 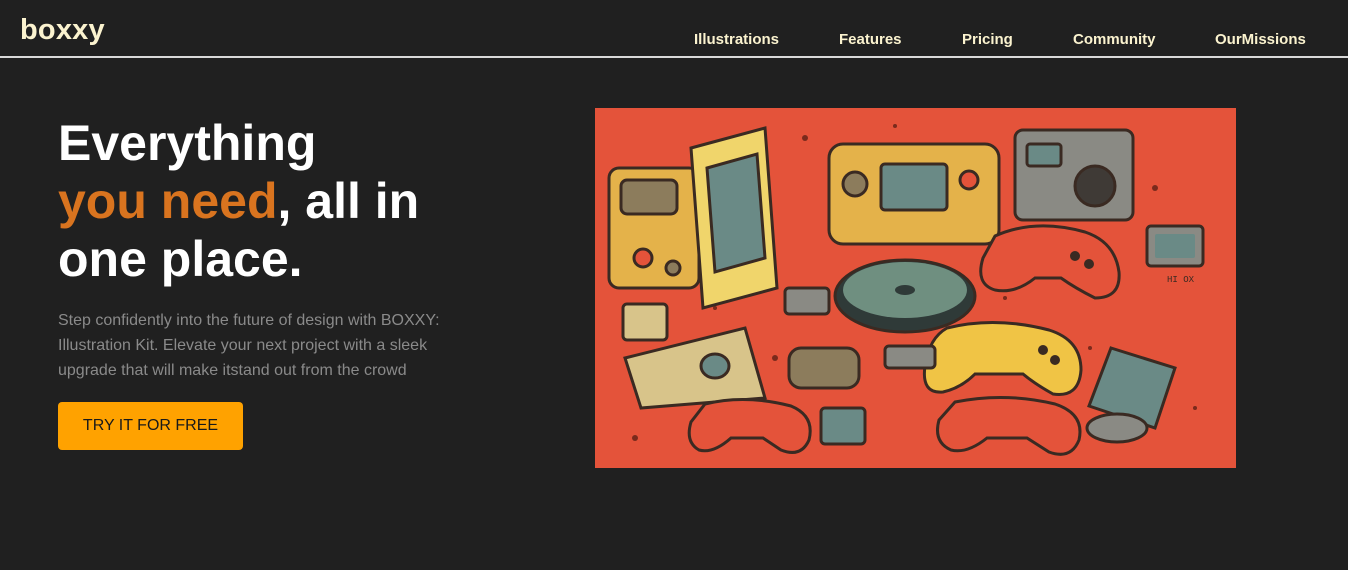 I want to click on nav-link-pricing: Pricing, so click(x=987, y=39).